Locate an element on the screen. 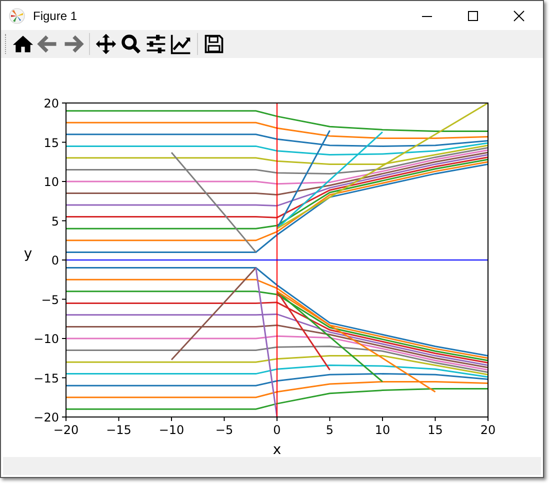 The height and width of the screenshot is (484, 550). axis-label: y is located at coordinates (28, 254).